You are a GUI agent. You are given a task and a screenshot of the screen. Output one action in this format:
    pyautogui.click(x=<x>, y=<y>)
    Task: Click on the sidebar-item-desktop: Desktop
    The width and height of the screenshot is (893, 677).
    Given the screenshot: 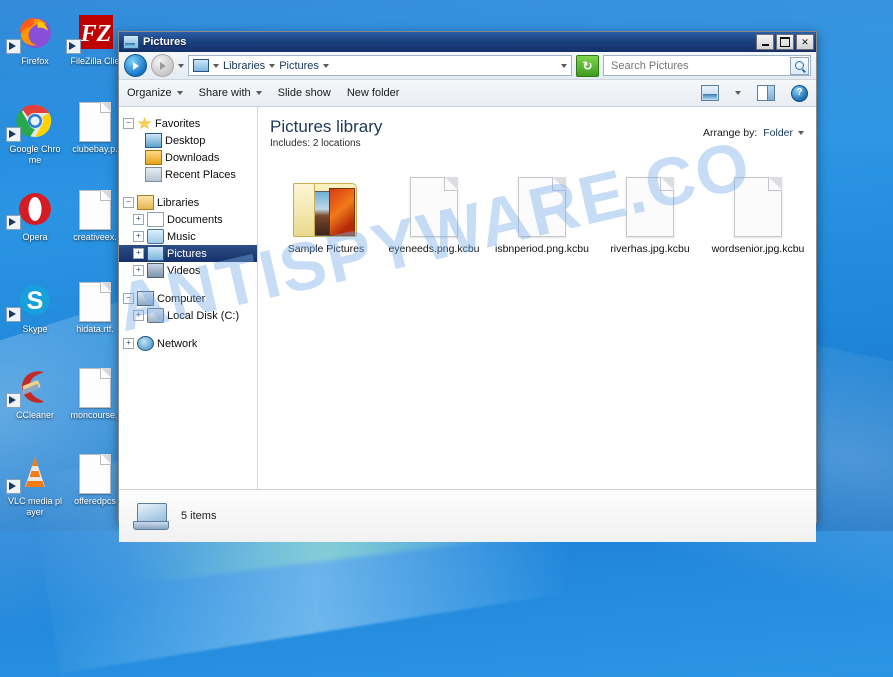 What is the action you would take?
    pyautogui.click(x=188, y=140)
    